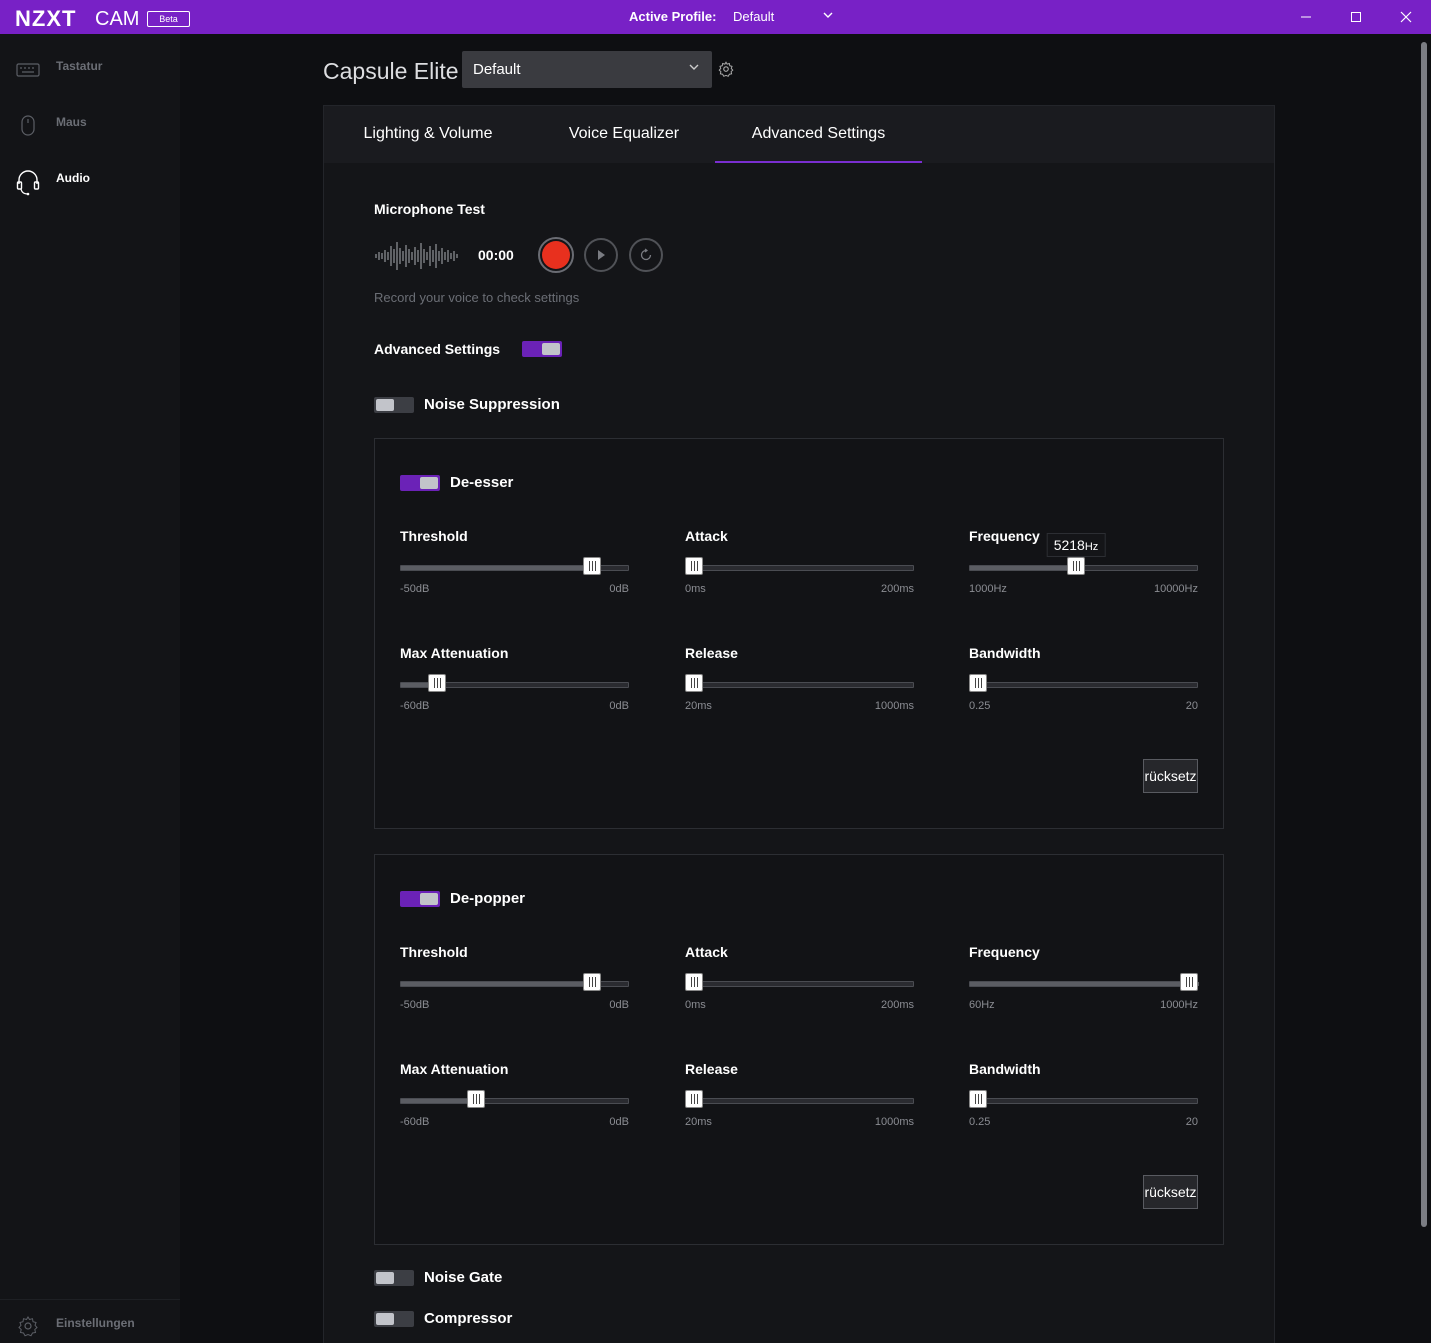  I want to click on sidebar: Tastatur Maus Audio Einstellungen, so click(90, 688).